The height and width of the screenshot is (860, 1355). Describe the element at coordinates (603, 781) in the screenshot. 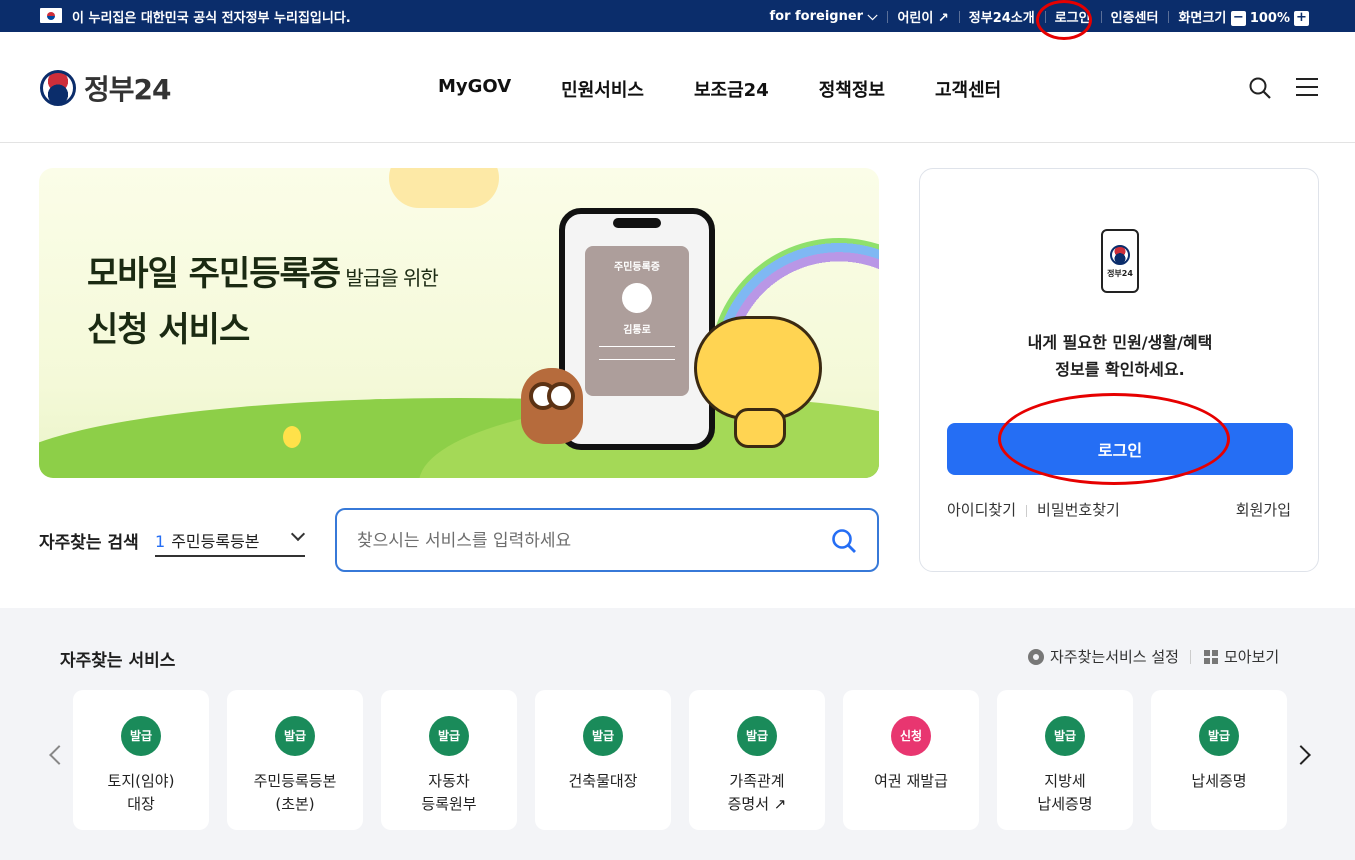

I see `service-name: 건축물대장` at that location.